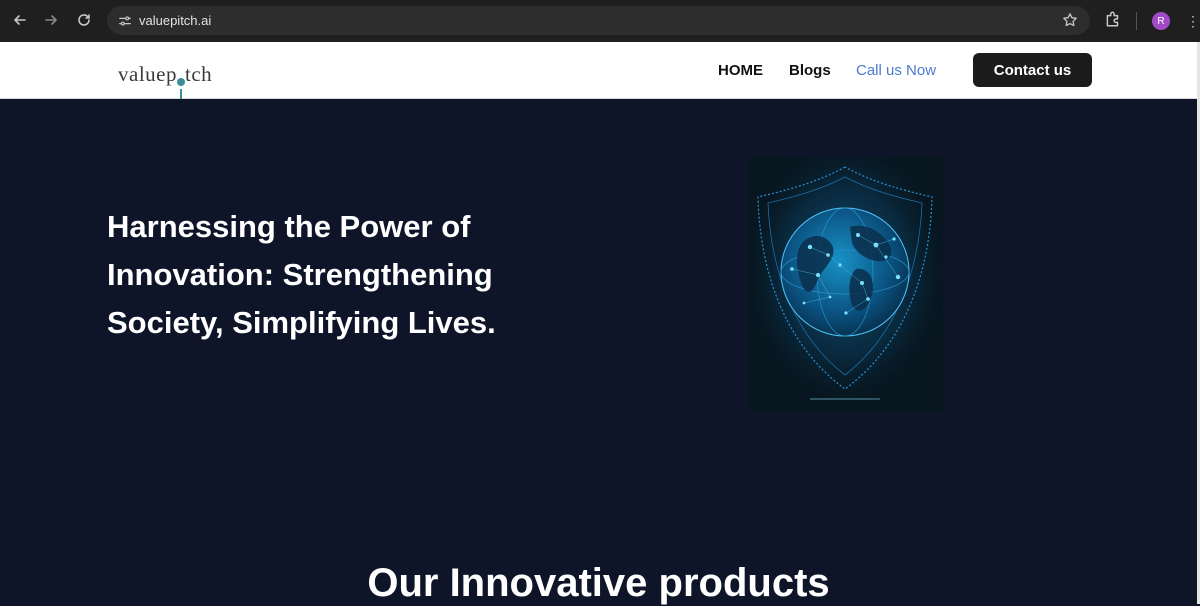 The width and height of the screenshot is (1200, 606). I want to click on contact-us-button: Contact us, so click(1032, 70).